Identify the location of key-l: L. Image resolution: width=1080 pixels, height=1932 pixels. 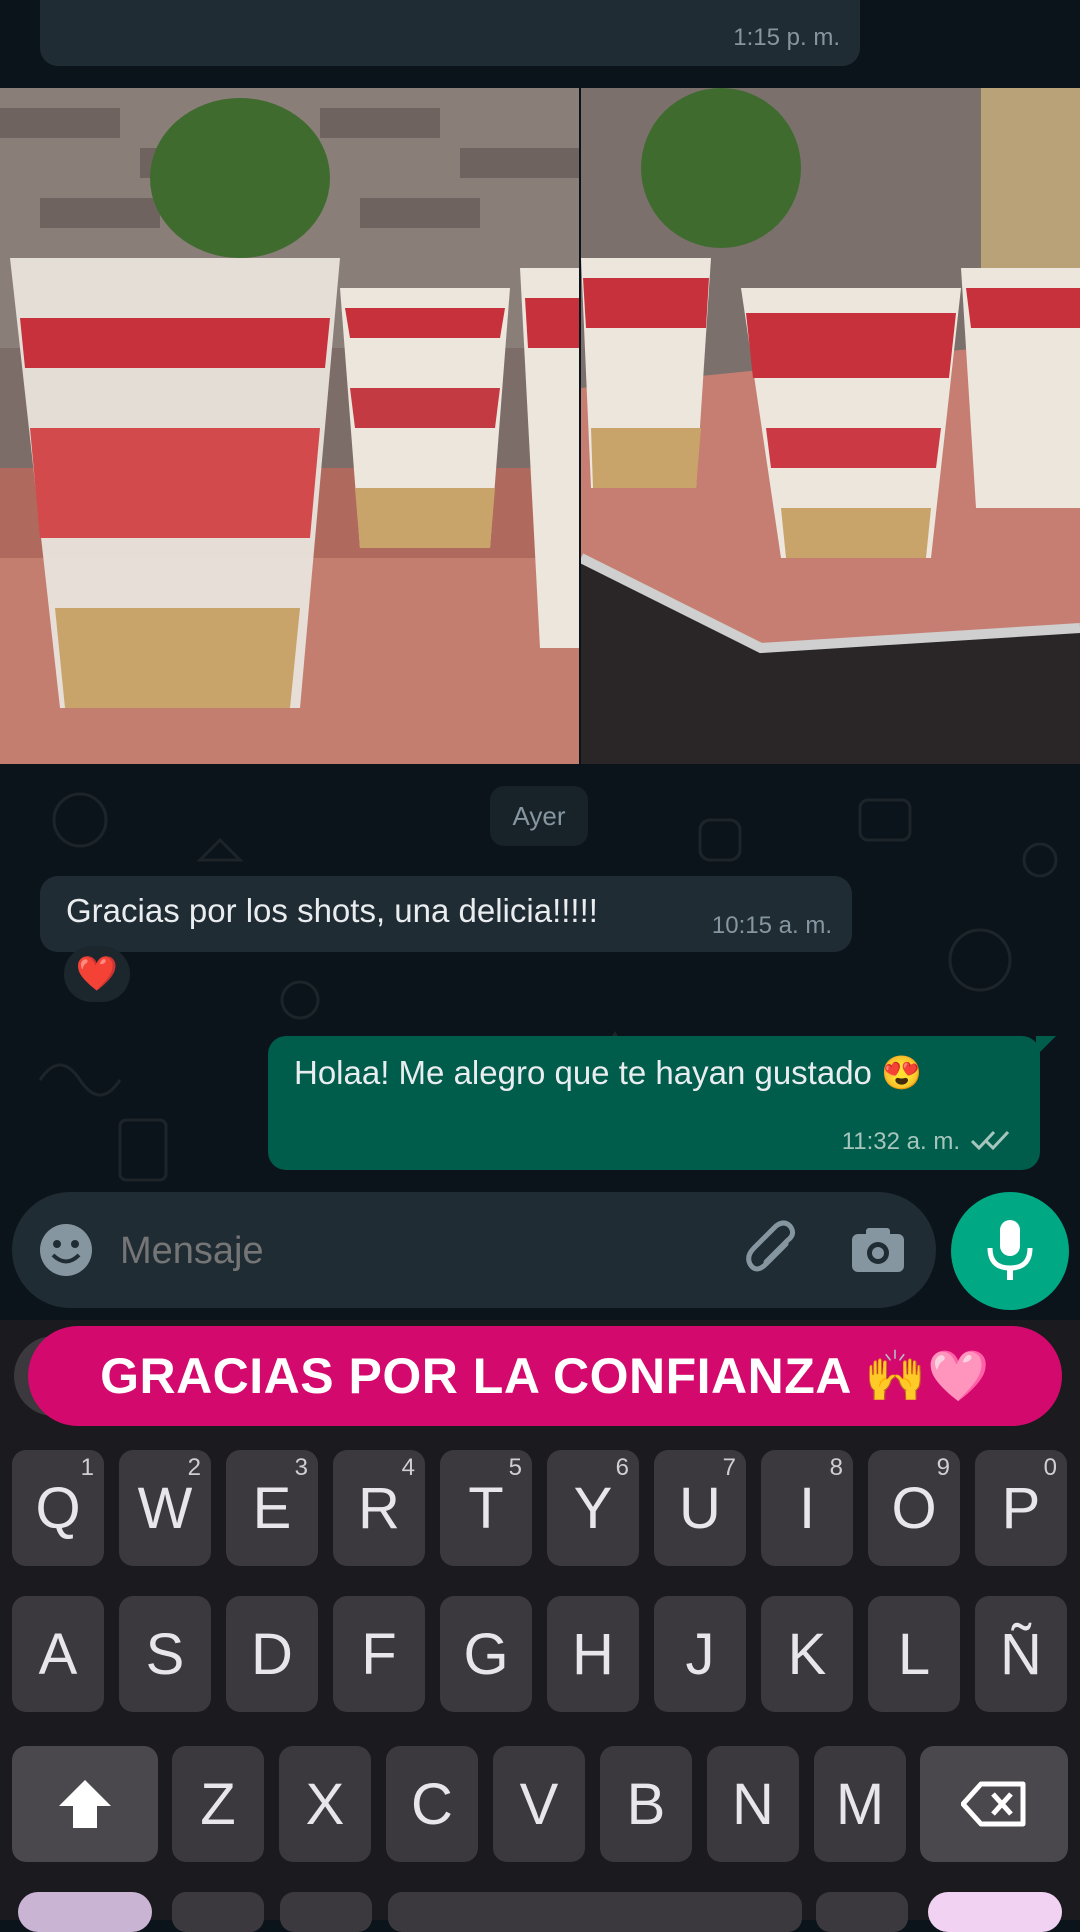
(914, 1654).